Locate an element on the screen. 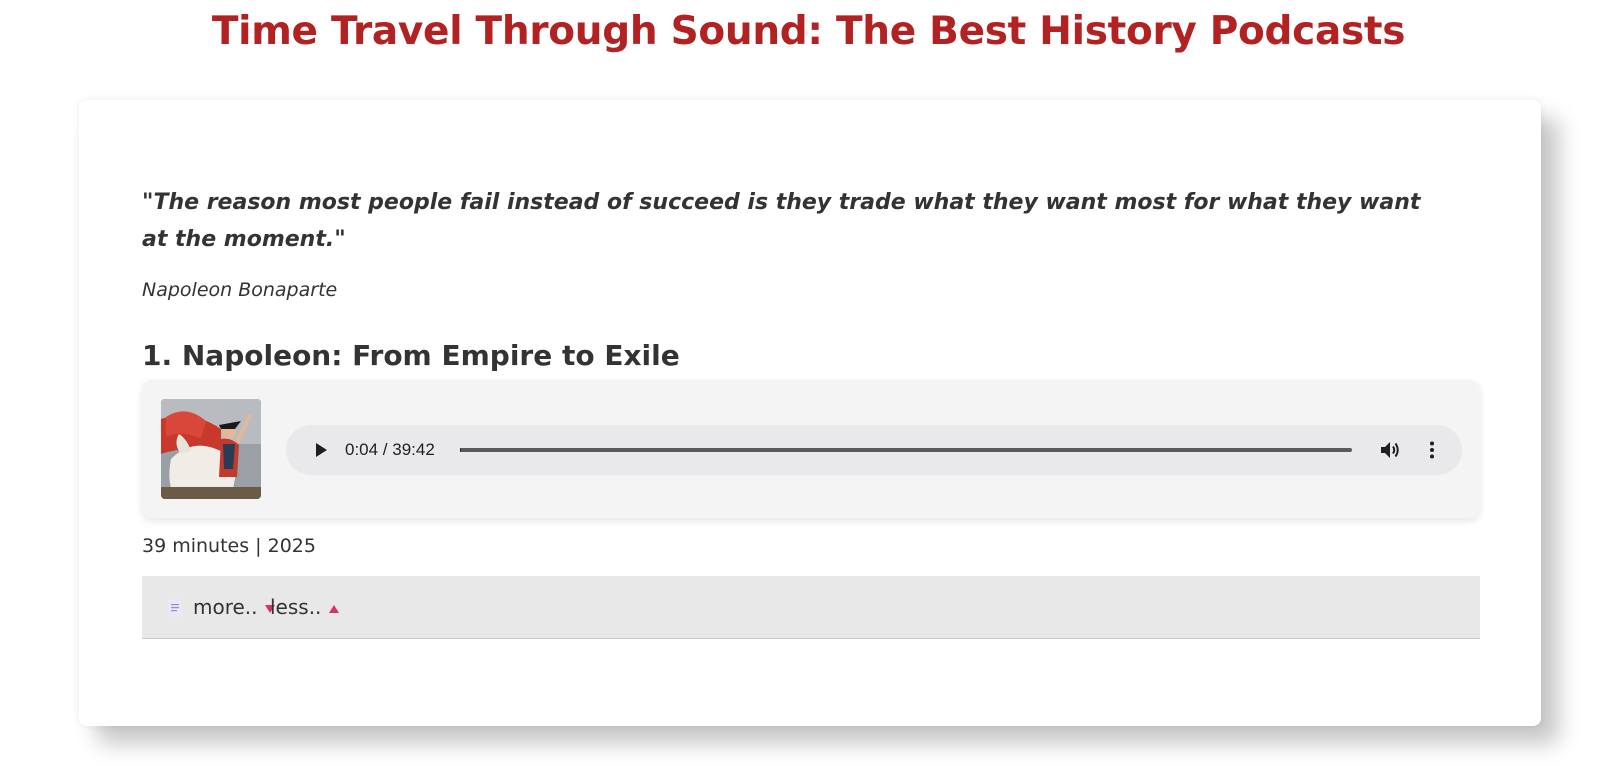 The height and width of the screenshot is (767, 1617). volume-icon is located at coordinates (1390, 450).